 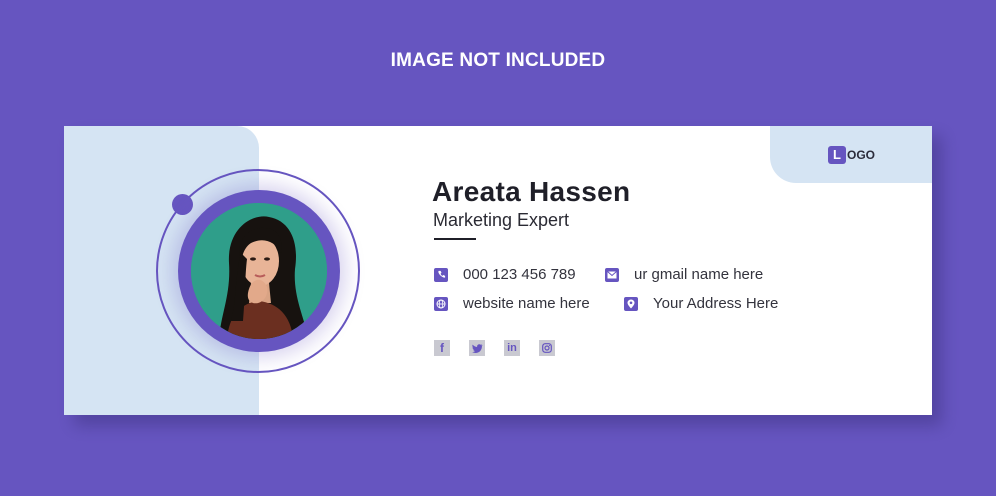 I want to click on profile-photo, so click(x=259, y=271).